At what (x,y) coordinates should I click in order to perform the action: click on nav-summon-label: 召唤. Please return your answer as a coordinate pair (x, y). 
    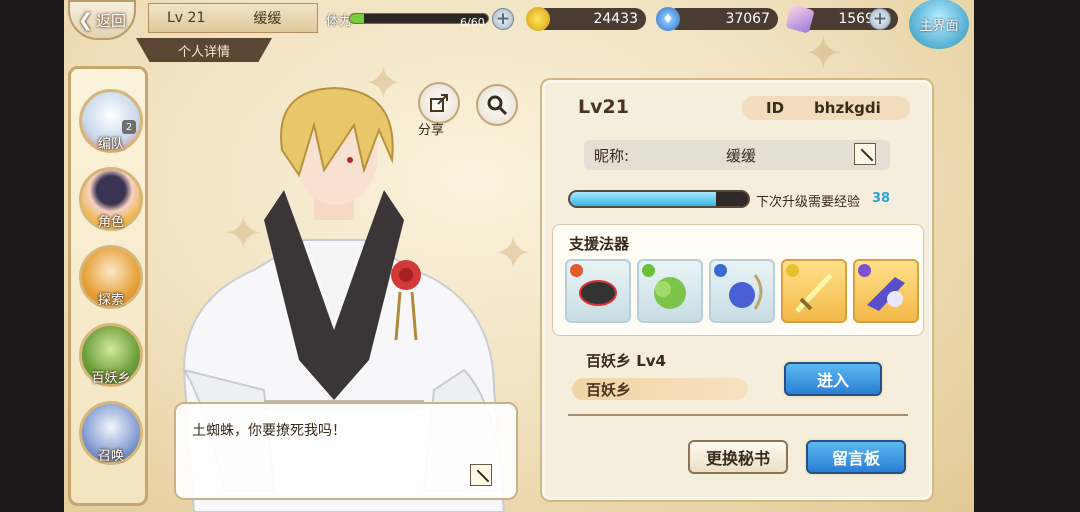
    Looking at the image, I should click on (110, 456).